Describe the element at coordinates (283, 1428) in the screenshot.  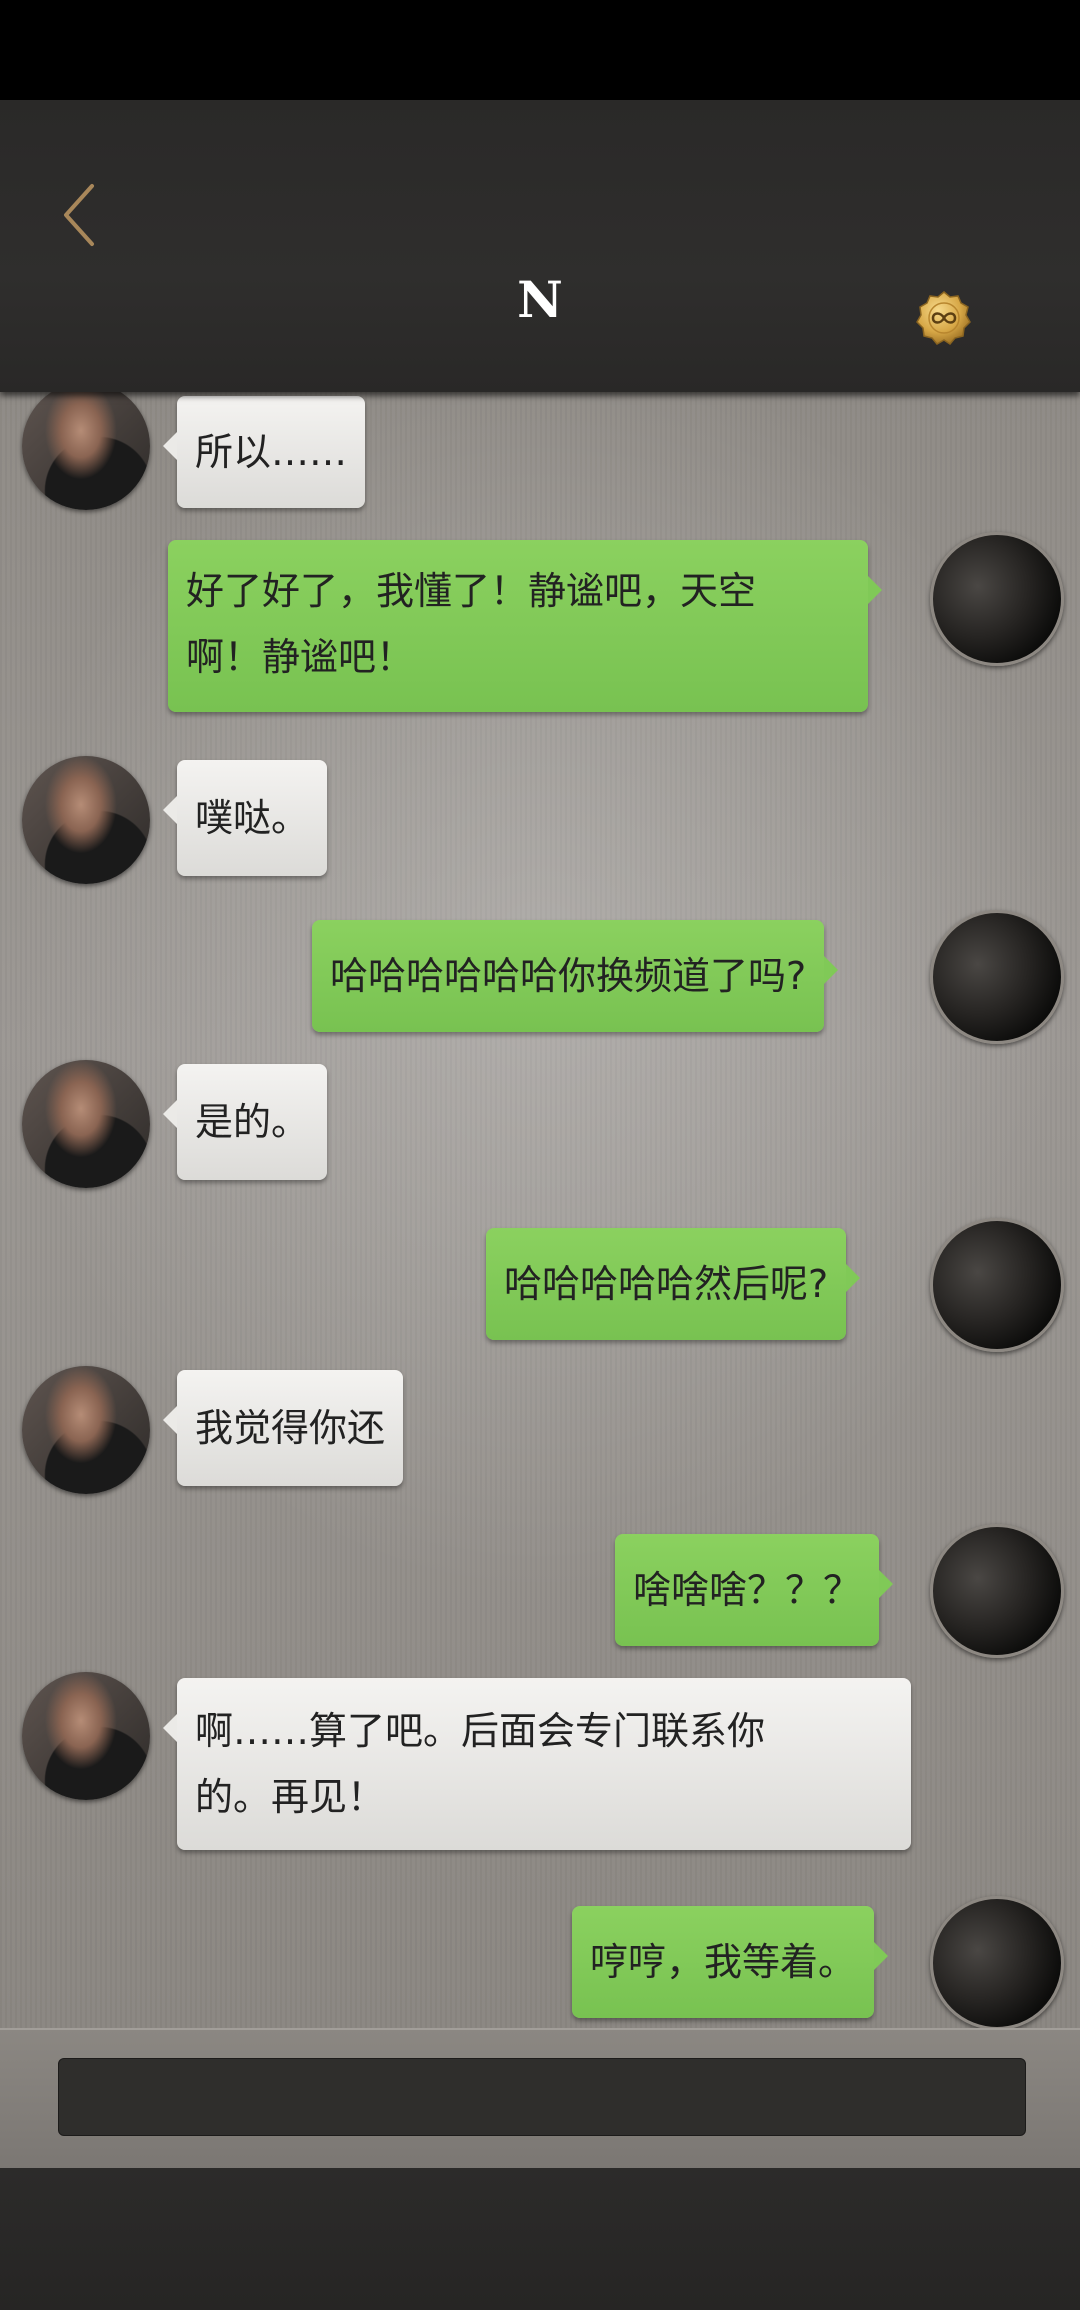
I see `message-bubble: 我觉得你还` at that location.